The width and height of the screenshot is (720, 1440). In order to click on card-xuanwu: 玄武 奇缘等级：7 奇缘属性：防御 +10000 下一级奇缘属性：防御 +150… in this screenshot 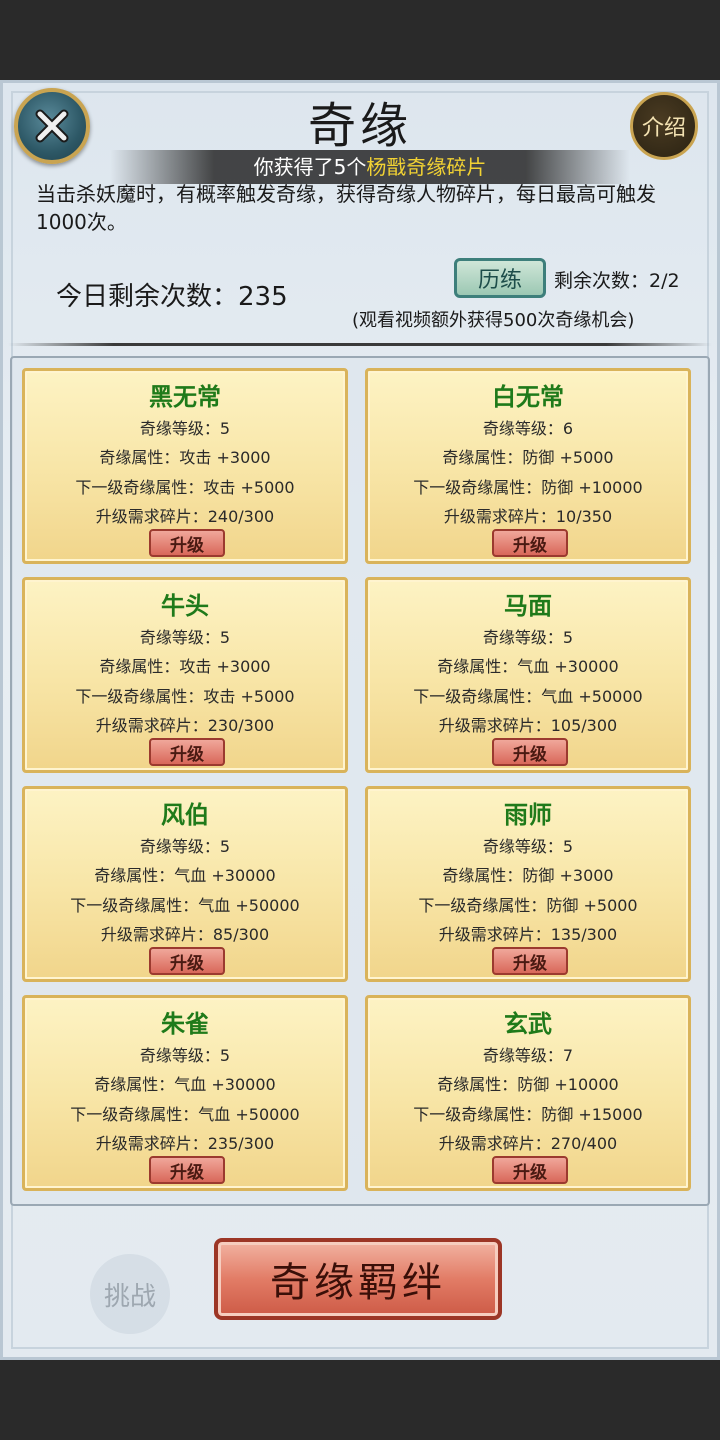, I will do `click(528, 1093)`.